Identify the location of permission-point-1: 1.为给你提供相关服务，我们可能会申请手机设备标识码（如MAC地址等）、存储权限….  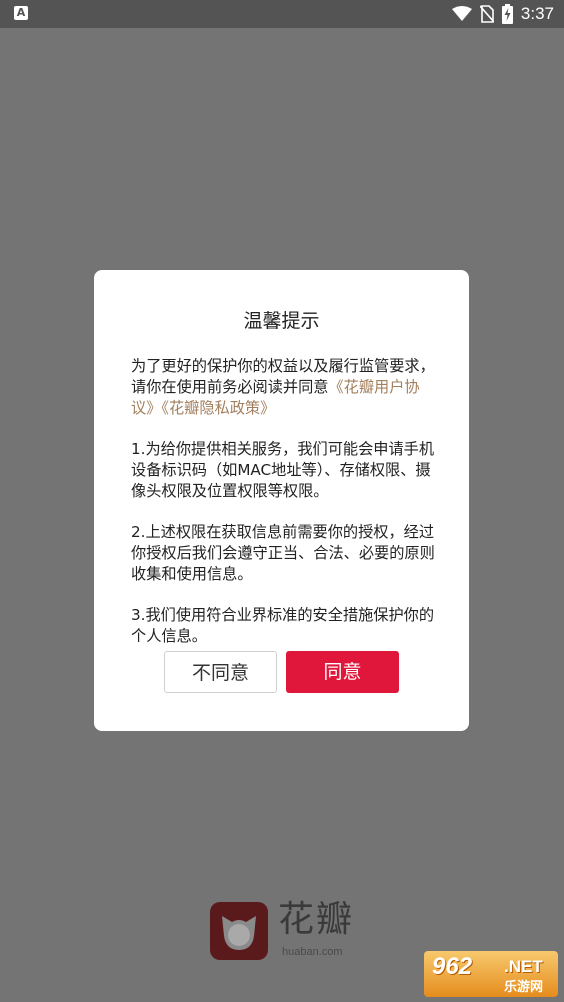
(283, 470).